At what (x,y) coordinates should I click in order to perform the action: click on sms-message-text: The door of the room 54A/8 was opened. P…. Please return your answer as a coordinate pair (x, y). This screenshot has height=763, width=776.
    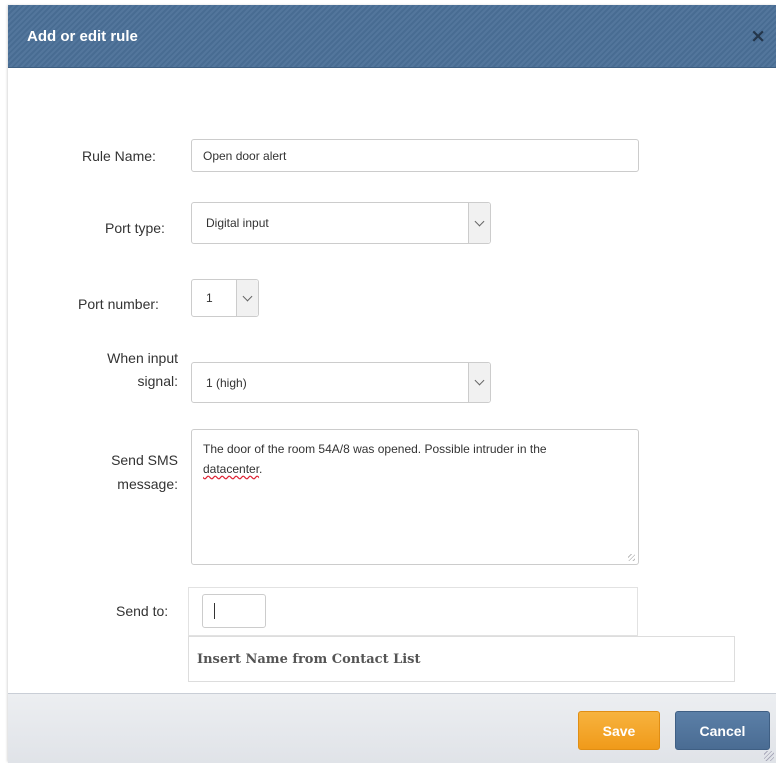
    Looking at the image, I should click on (375, 449).